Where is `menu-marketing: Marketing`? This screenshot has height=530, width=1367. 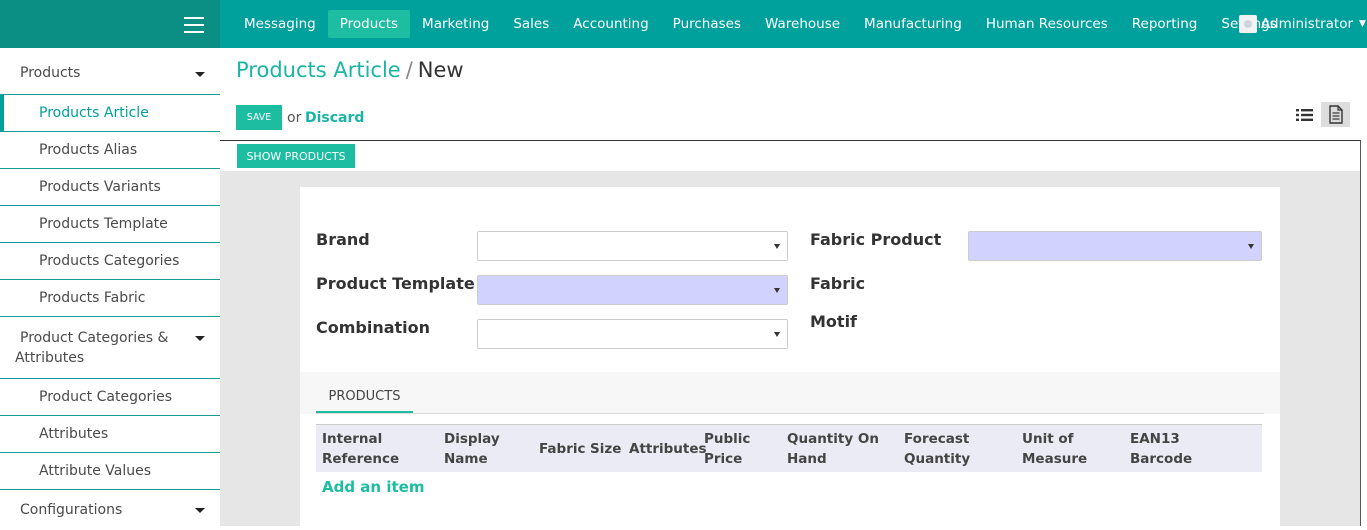
menu-marketing: Marketing is located at coordinates (455, 24).